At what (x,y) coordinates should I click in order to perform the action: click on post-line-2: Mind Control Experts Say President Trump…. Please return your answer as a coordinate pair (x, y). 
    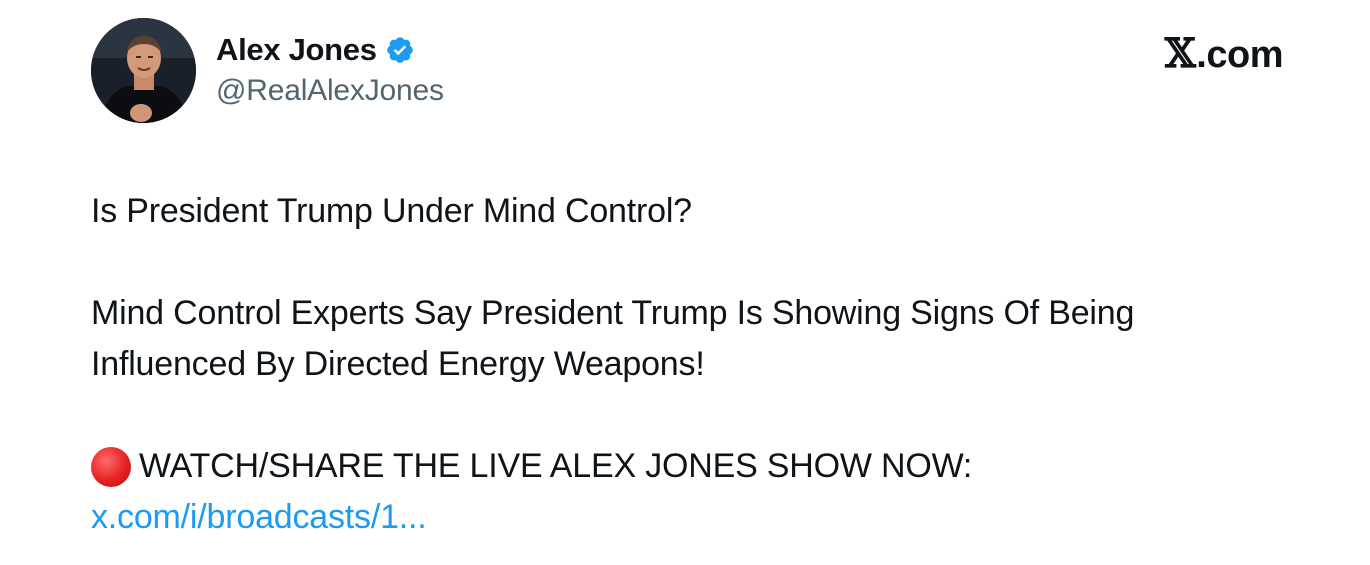
    Looking at the image, I should click on (613, 313).